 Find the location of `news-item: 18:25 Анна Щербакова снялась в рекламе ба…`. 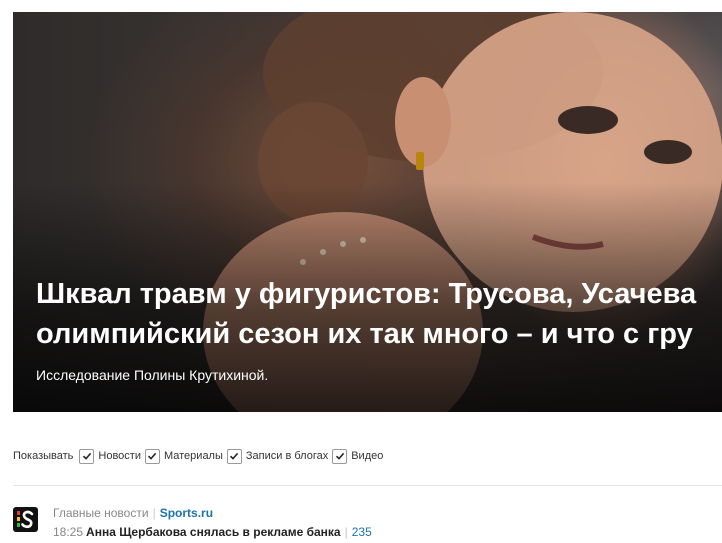

news-item: 18:25 Анна Щербакова снялась в рекламе ба… is located at coordinates (212, 532).